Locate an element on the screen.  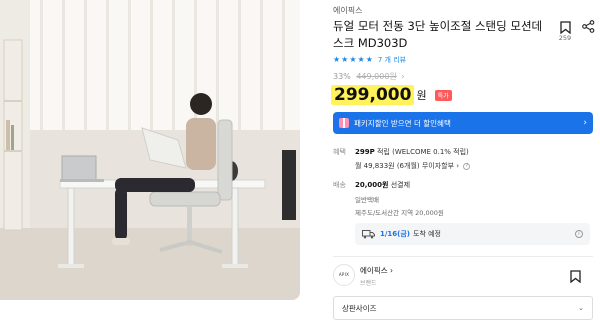
product-title: 듀얼 모터 전동 3단 높이조절 스탠딩 모션데스크 MD303D is located at coordinates (438, 34).